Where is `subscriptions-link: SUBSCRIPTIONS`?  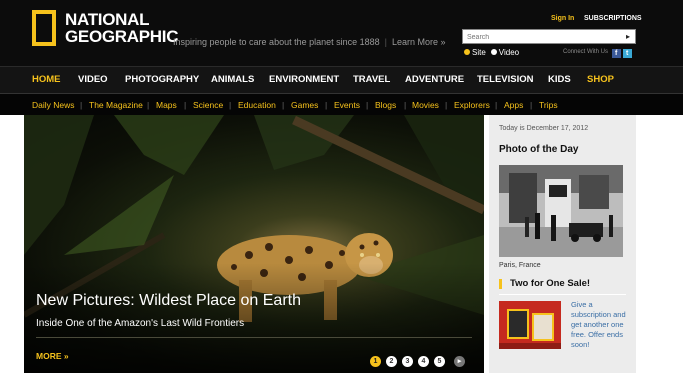
subscriptions-link: SUBSCRIPTIONS is located at coordinates (613, 18).